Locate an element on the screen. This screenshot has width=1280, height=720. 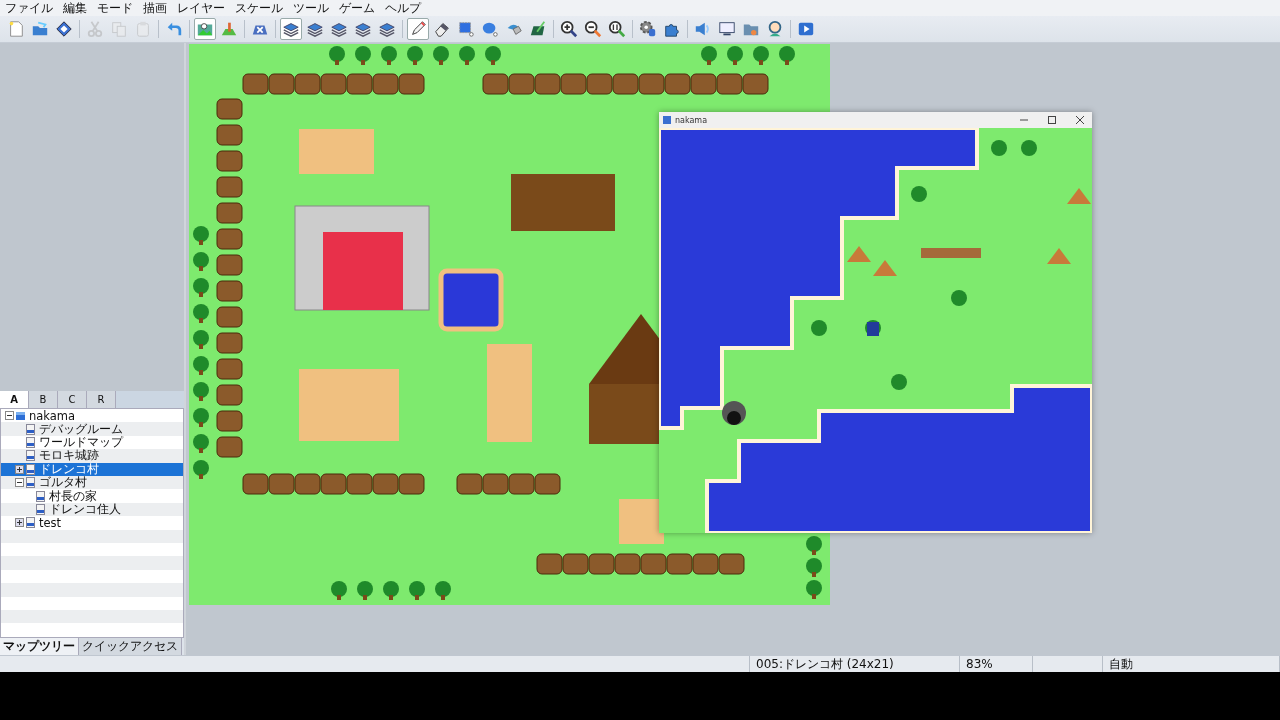
character-icon is located at coordinates (775, 29).